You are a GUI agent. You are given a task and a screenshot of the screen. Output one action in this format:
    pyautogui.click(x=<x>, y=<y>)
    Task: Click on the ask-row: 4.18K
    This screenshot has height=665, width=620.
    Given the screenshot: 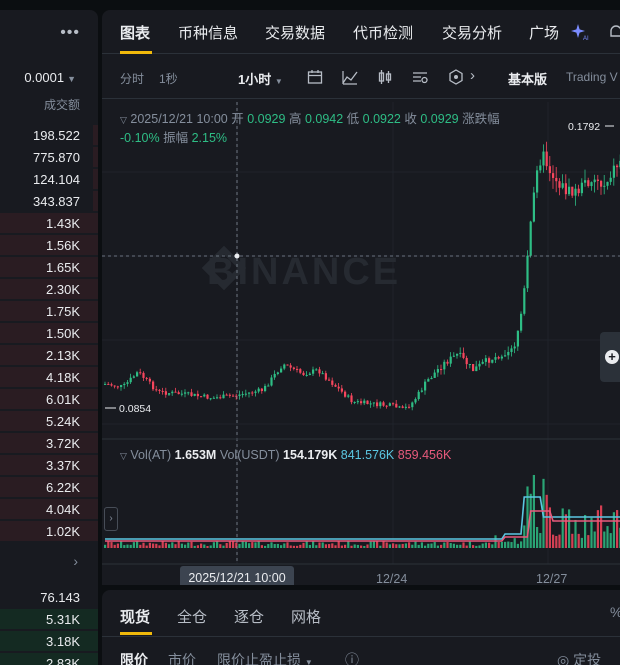 What is the action you would take?
    pyautogui.click(x=49, y=378)
    